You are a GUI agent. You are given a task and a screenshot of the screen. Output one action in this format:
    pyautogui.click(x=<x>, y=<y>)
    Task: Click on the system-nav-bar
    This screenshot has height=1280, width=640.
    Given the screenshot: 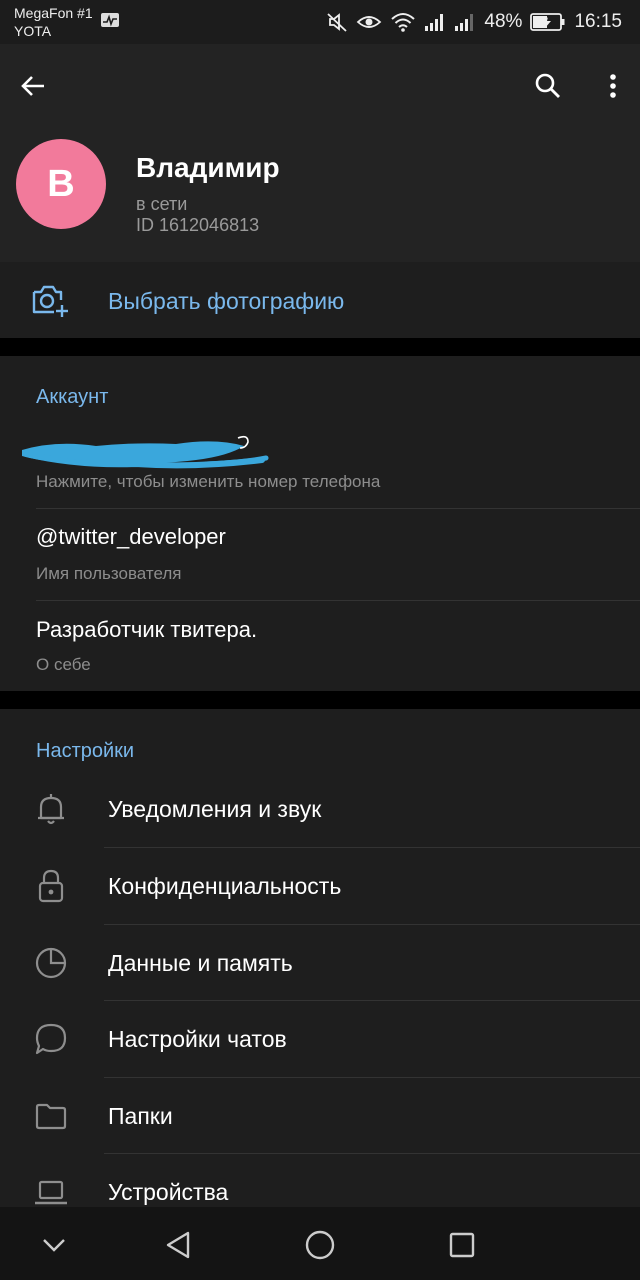 What is the action you would take?
    pyautogui.click(x=320, y=1243)
    